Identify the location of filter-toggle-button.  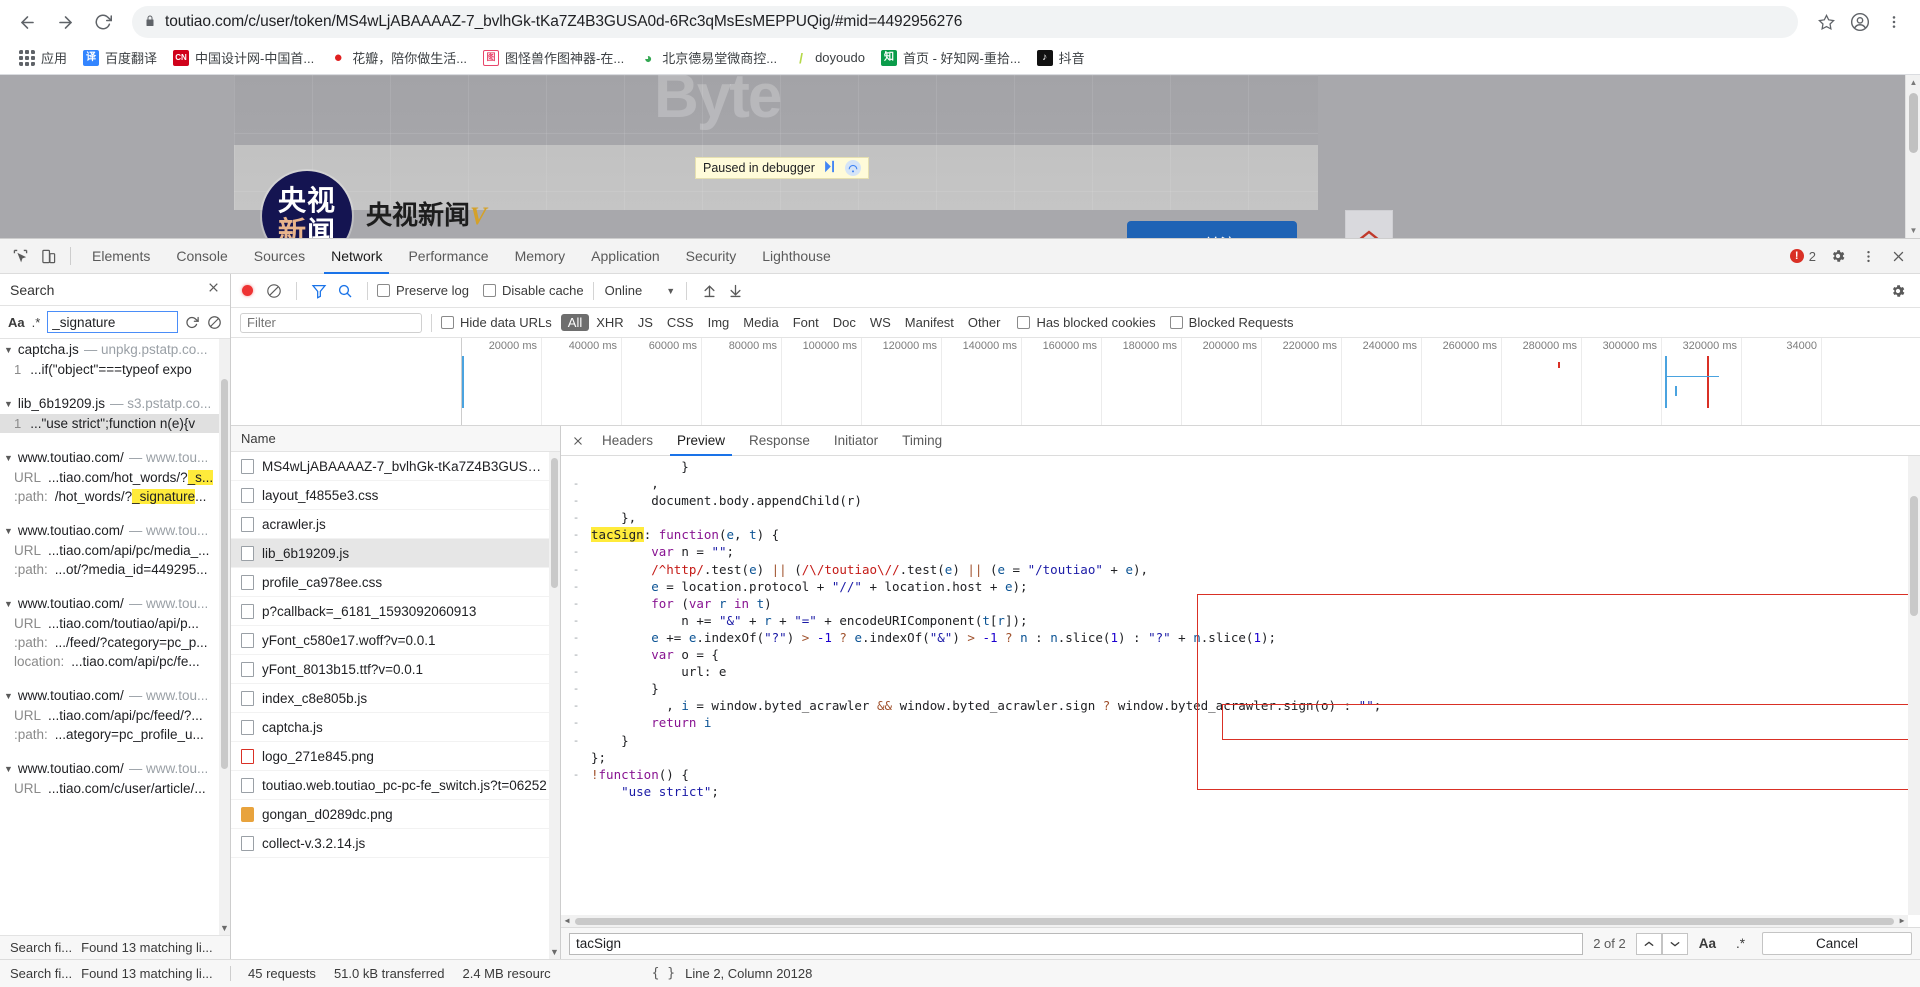
(319, 291).